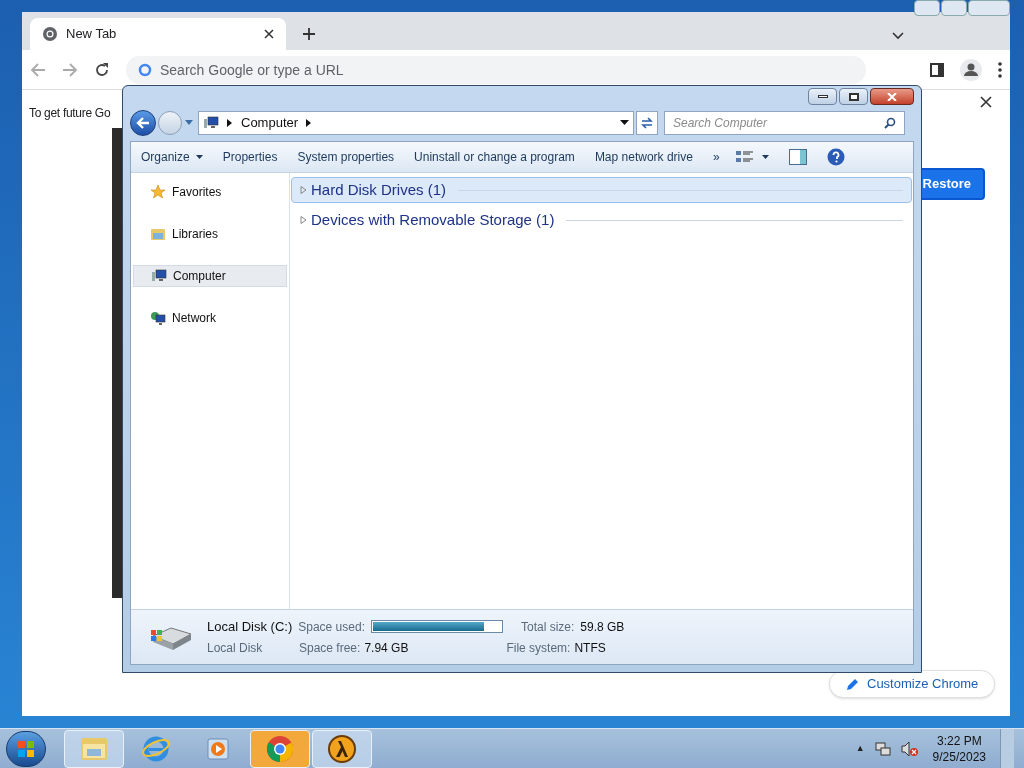  Describe the element at coordinates (721, 123) in the screenshot. I see `search-placeholder: Search Computer` at that location.